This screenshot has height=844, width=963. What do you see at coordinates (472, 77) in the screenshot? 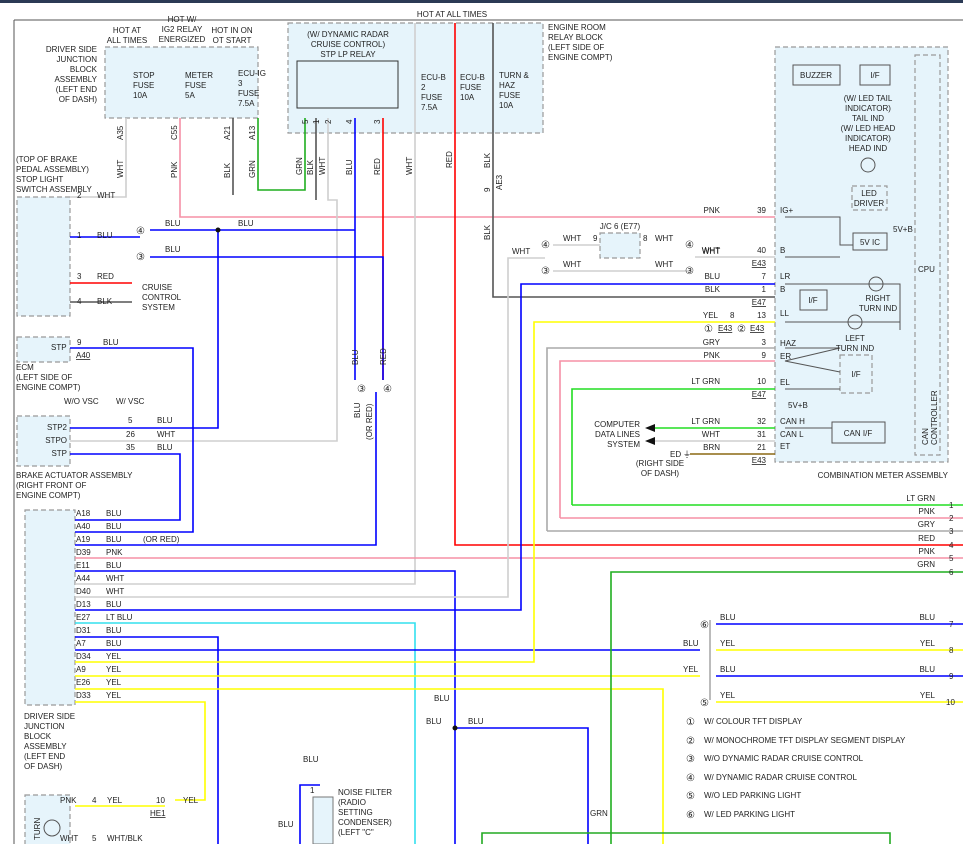
I see `ecu-b-fuse: ECU-B` at bounding box center [472, 77].